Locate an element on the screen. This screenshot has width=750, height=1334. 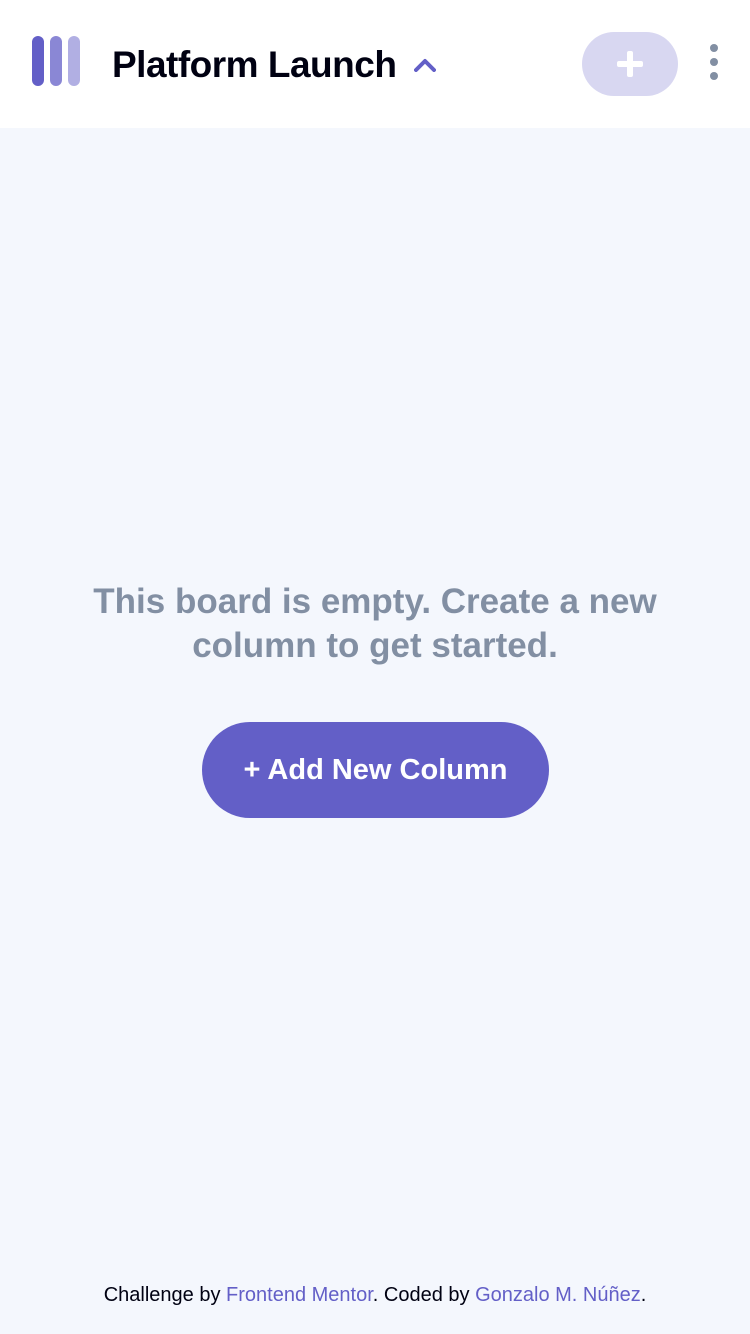
add-task-button is located at coordinates (630, 64).